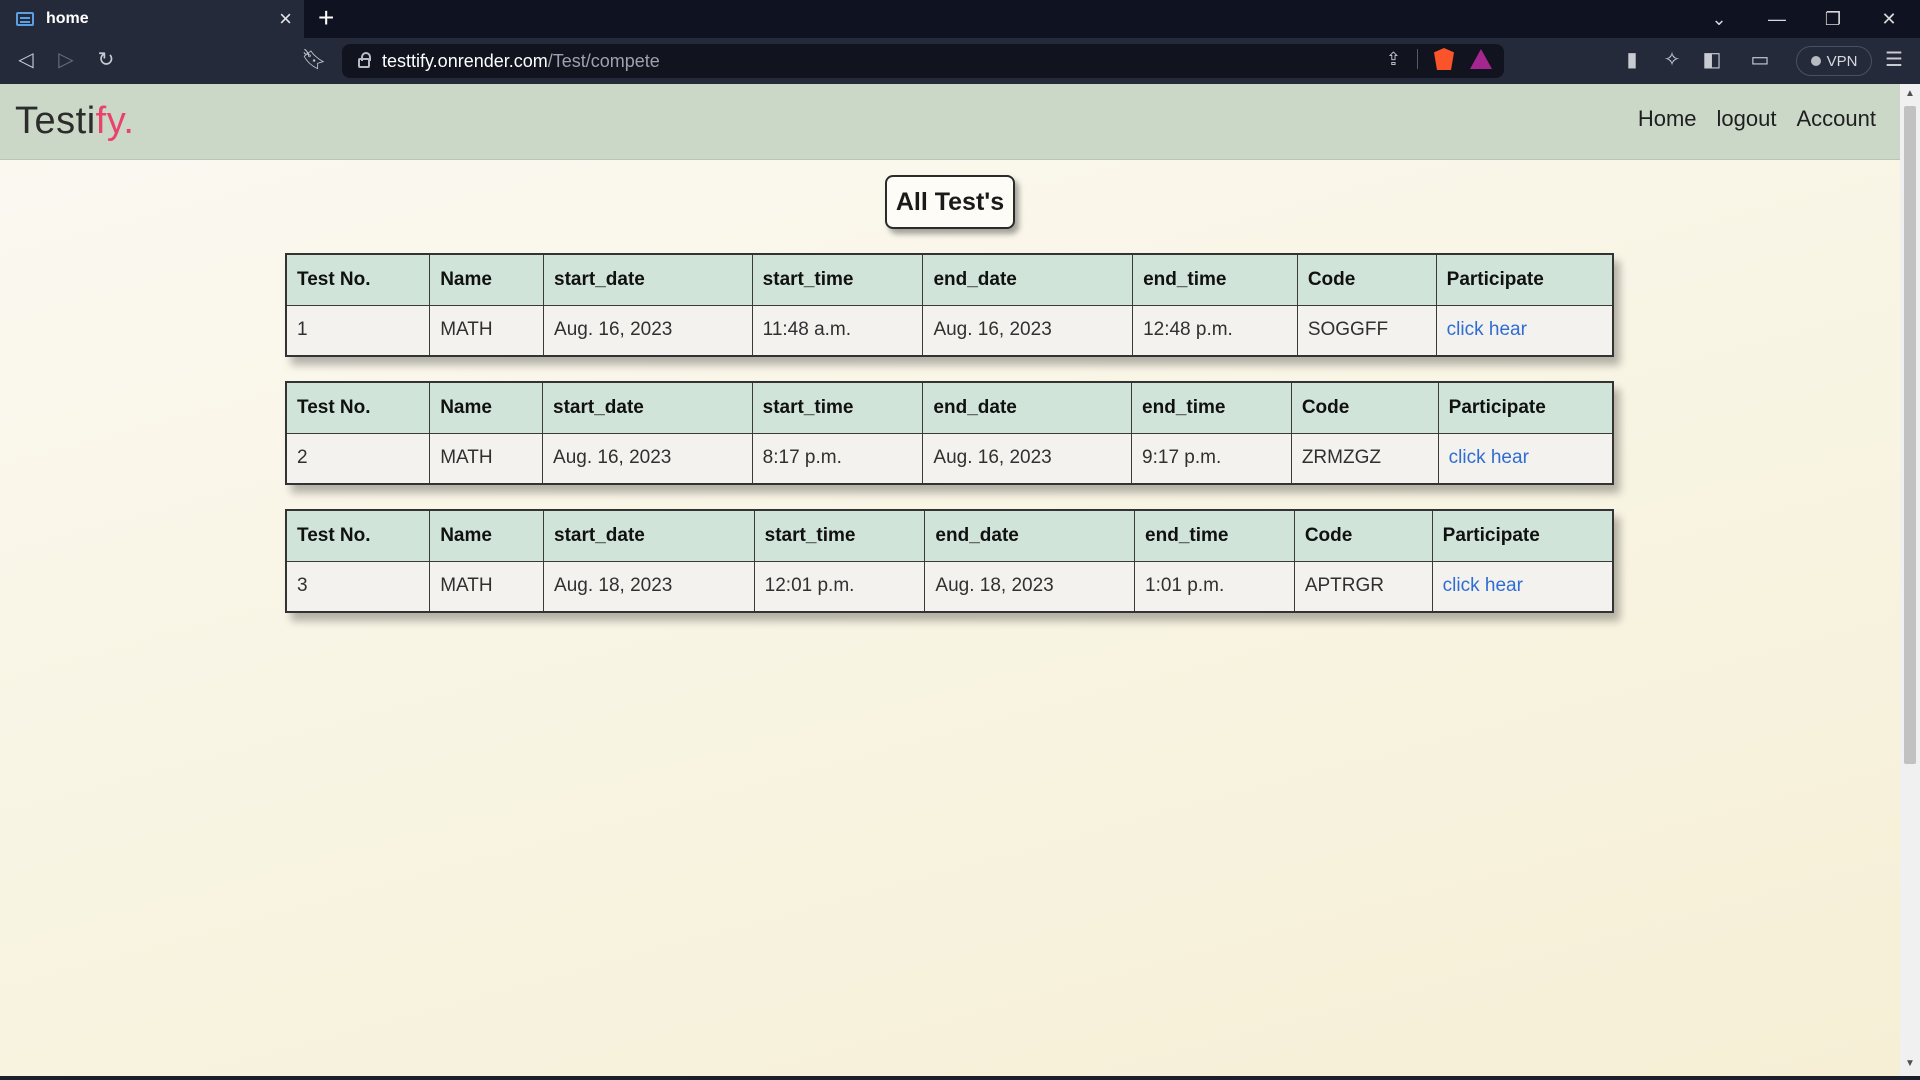 The width and height of the screenshot is (1920, 1080). Describe the element at coordinates (55, 121) in the screenshot. I see `brand-text: Testi` at that location.